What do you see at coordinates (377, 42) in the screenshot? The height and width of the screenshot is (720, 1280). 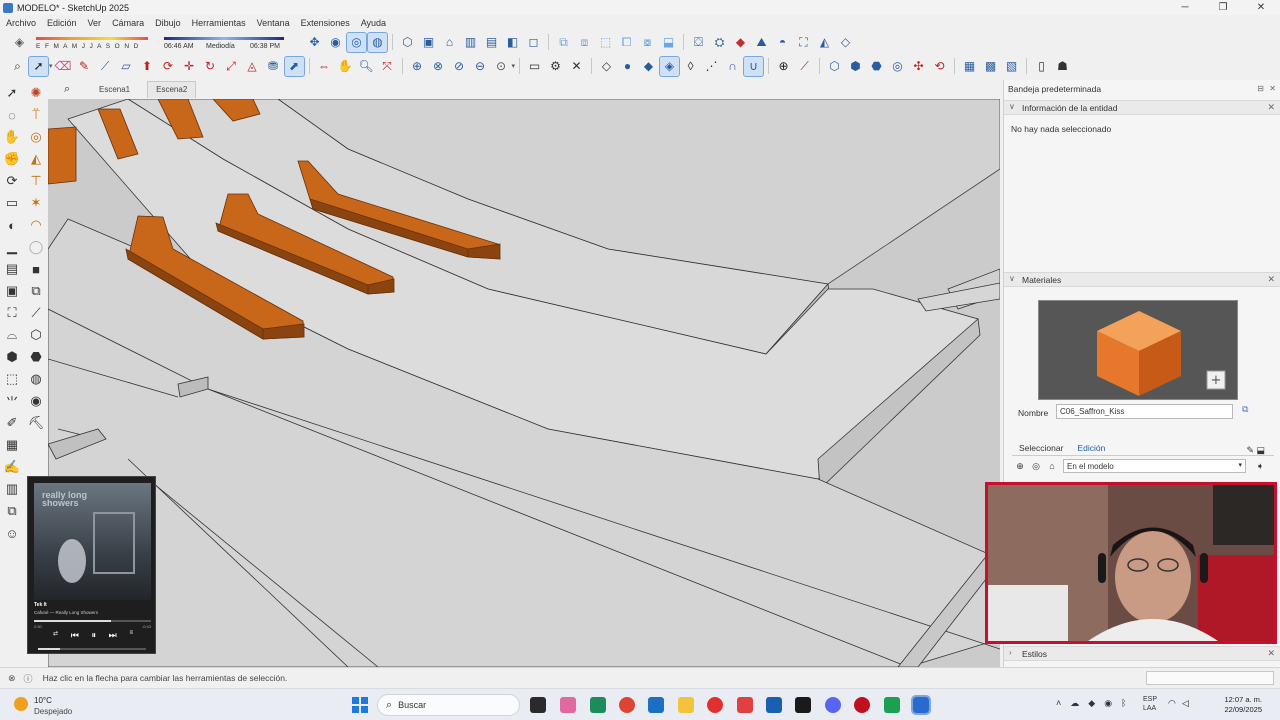 I see `textured-icon: ◍` at bounding box center [377, 42].